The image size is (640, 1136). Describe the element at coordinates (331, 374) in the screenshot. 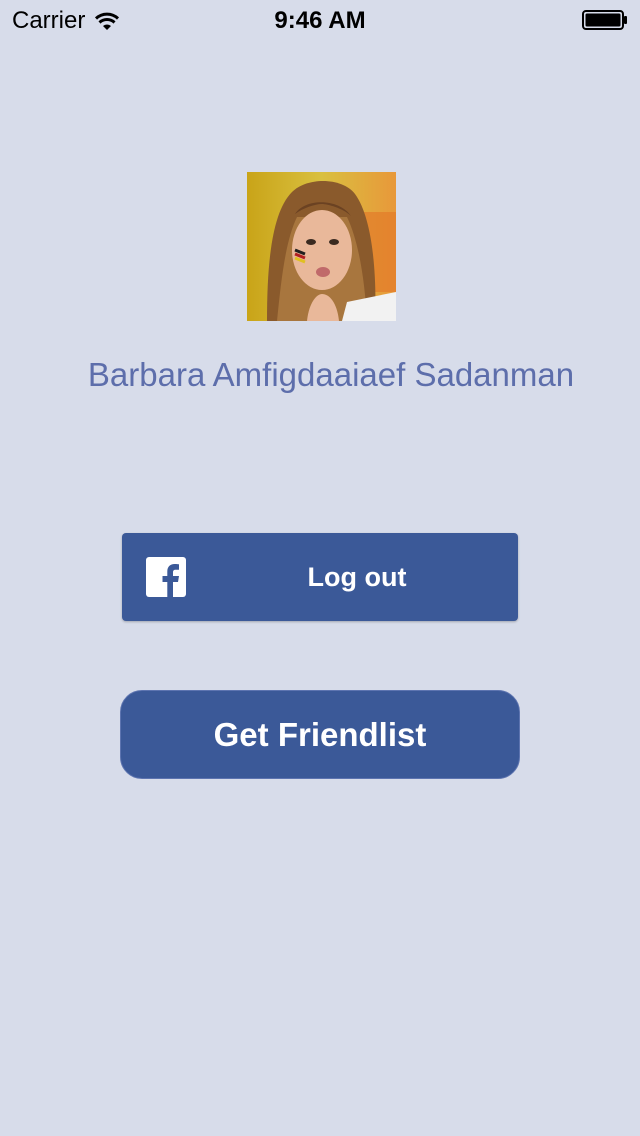

I see `user-name: Barbara Amfigdaaiaef Sadanman` at that location.